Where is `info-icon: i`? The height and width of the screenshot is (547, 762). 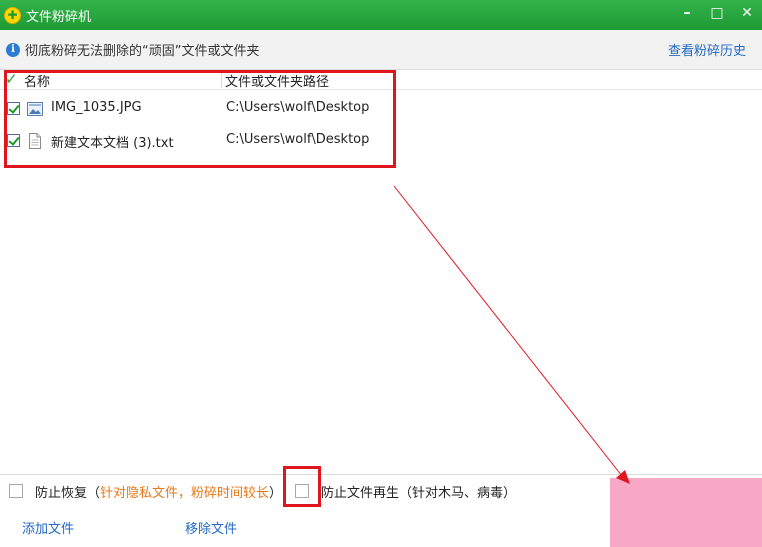
info-icon: i is located at coordinates (13, 49).